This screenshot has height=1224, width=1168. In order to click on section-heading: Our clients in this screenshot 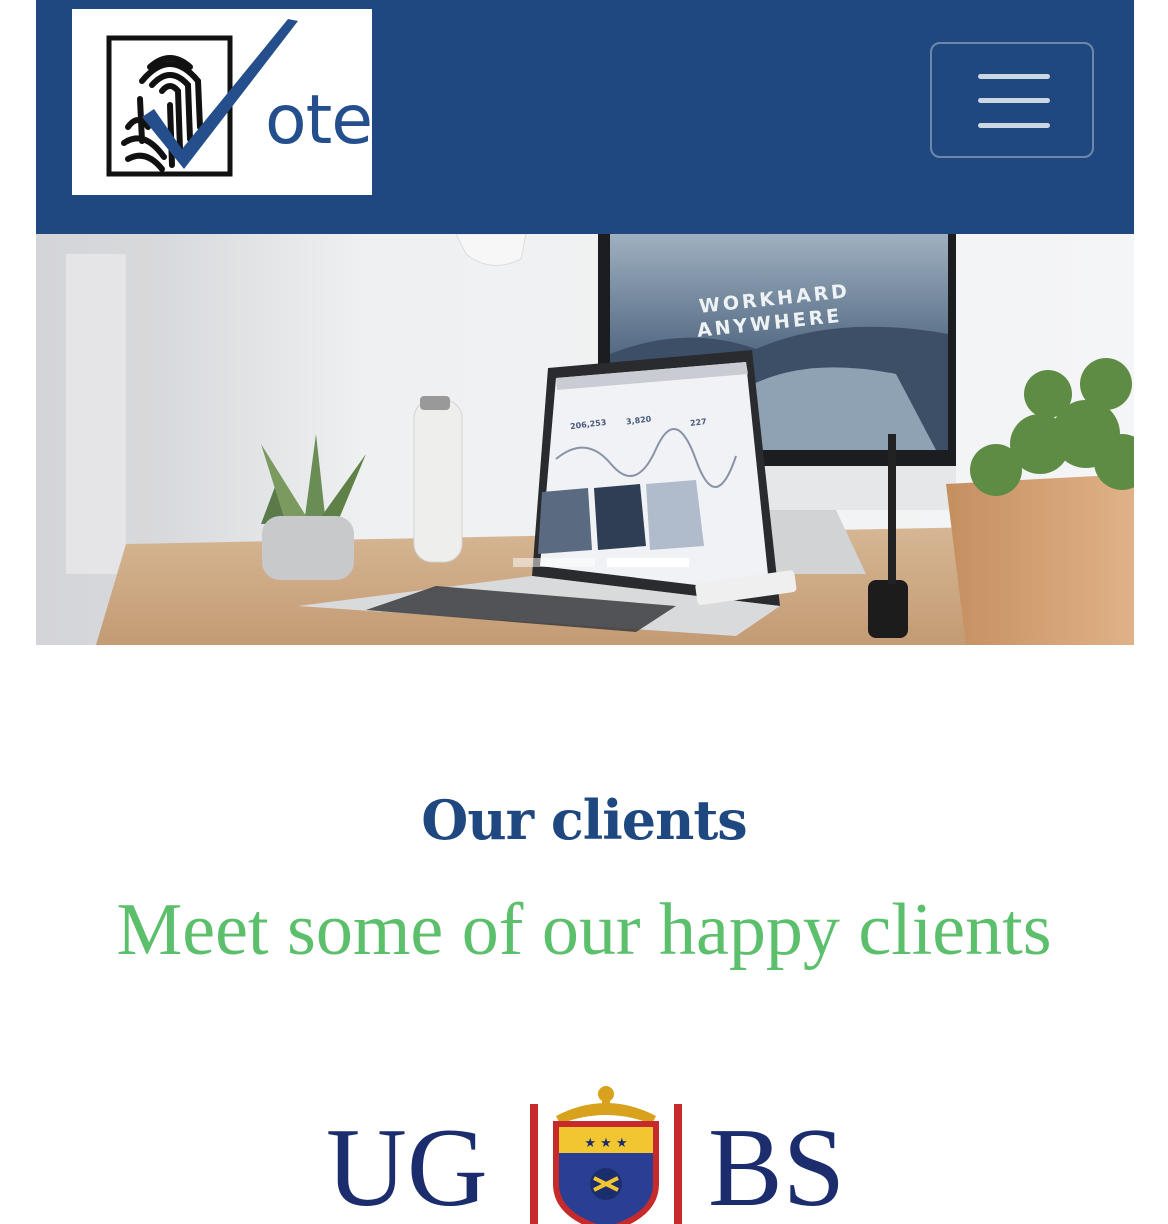, I will do `click(584, 820)`.